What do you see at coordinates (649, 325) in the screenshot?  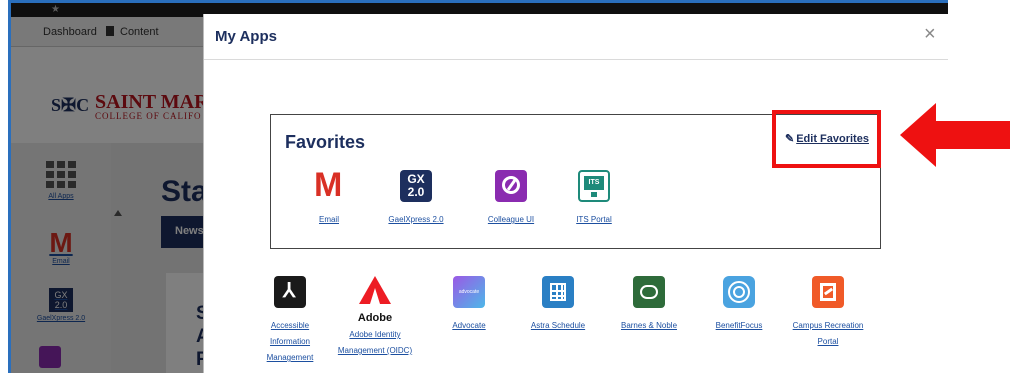 I see `app-label: Barnes & Noble` at bounding box center [649, 325].